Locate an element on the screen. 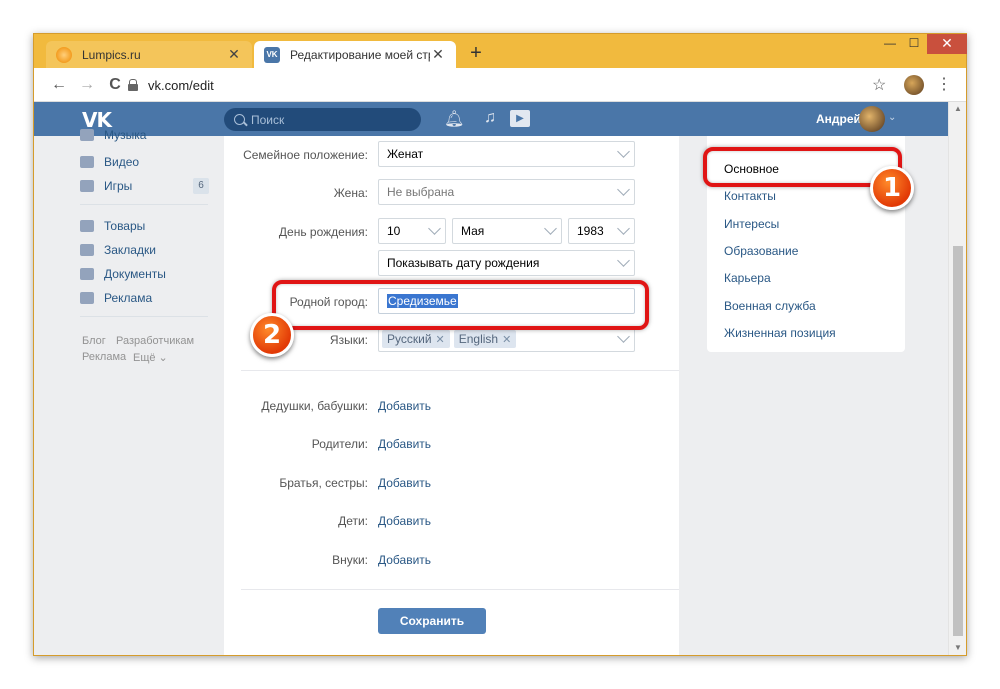  save-button: Сохранить is located at coordinates (432, 621).